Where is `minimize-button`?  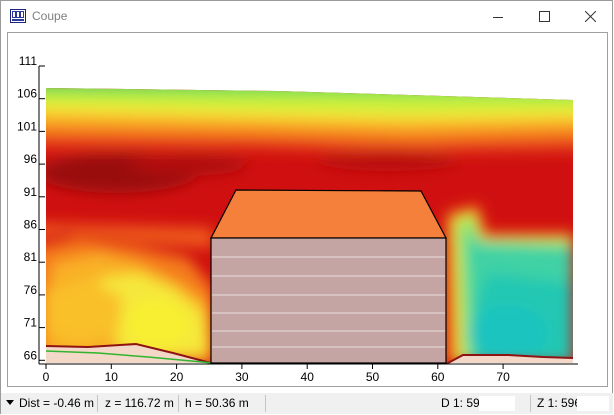
minimize-button is located at coordinates (498, 16).